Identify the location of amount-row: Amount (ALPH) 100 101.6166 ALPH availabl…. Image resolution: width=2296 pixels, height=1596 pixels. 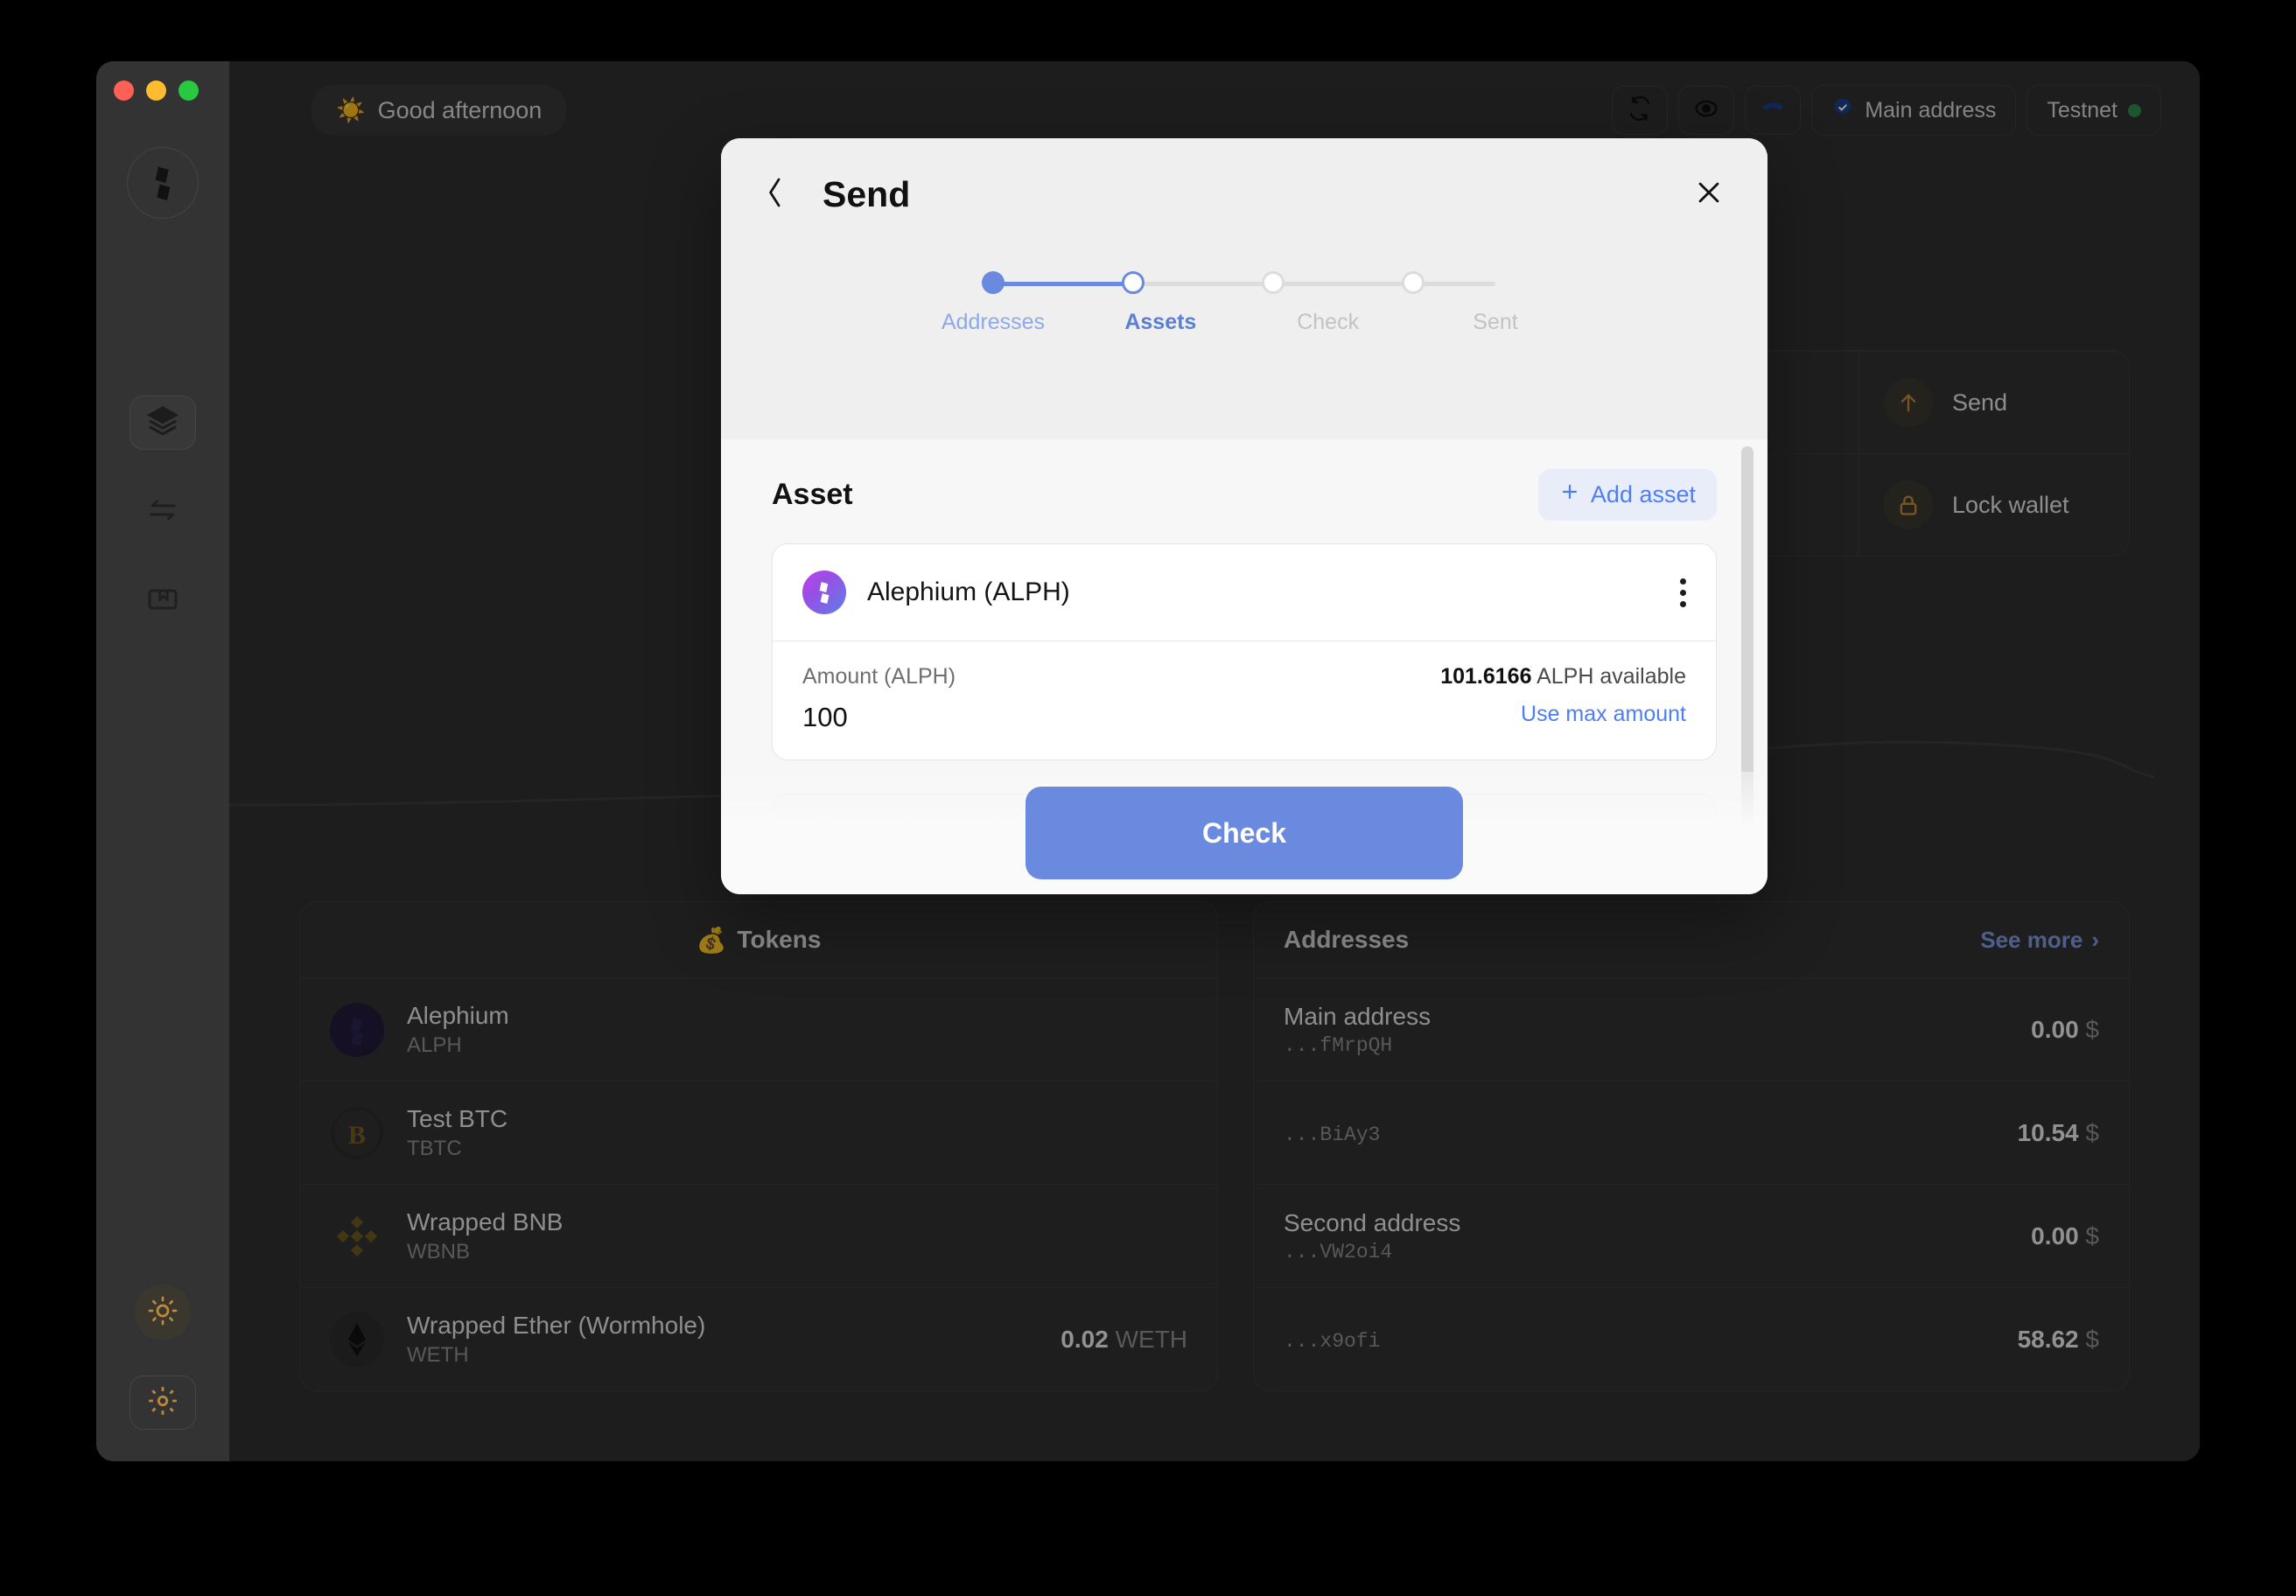
(1244, 700).